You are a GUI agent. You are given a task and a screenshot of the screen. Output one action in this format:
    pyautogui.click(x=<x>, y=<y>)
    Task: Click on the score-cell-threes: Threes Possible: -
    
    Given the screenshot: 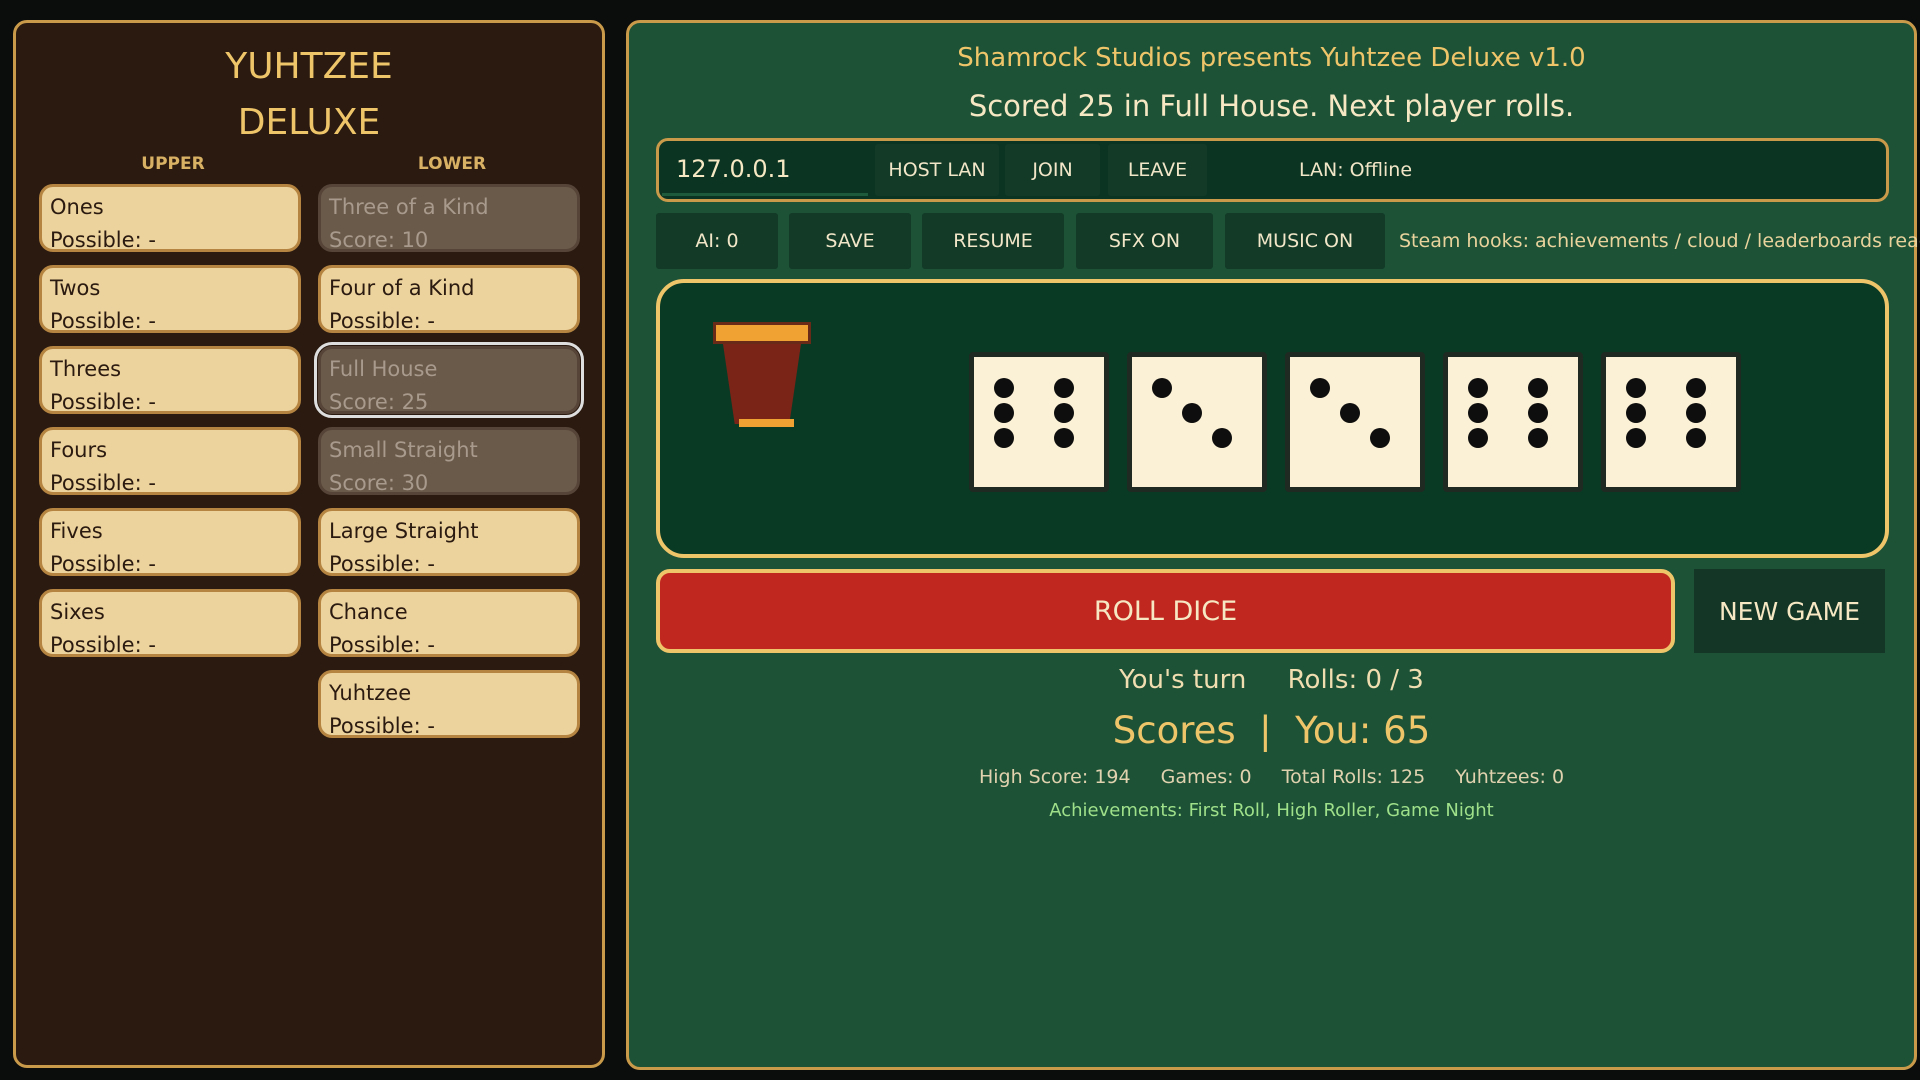 What is the action you would take?
    pyautogui.click(x=170, y=380)
    